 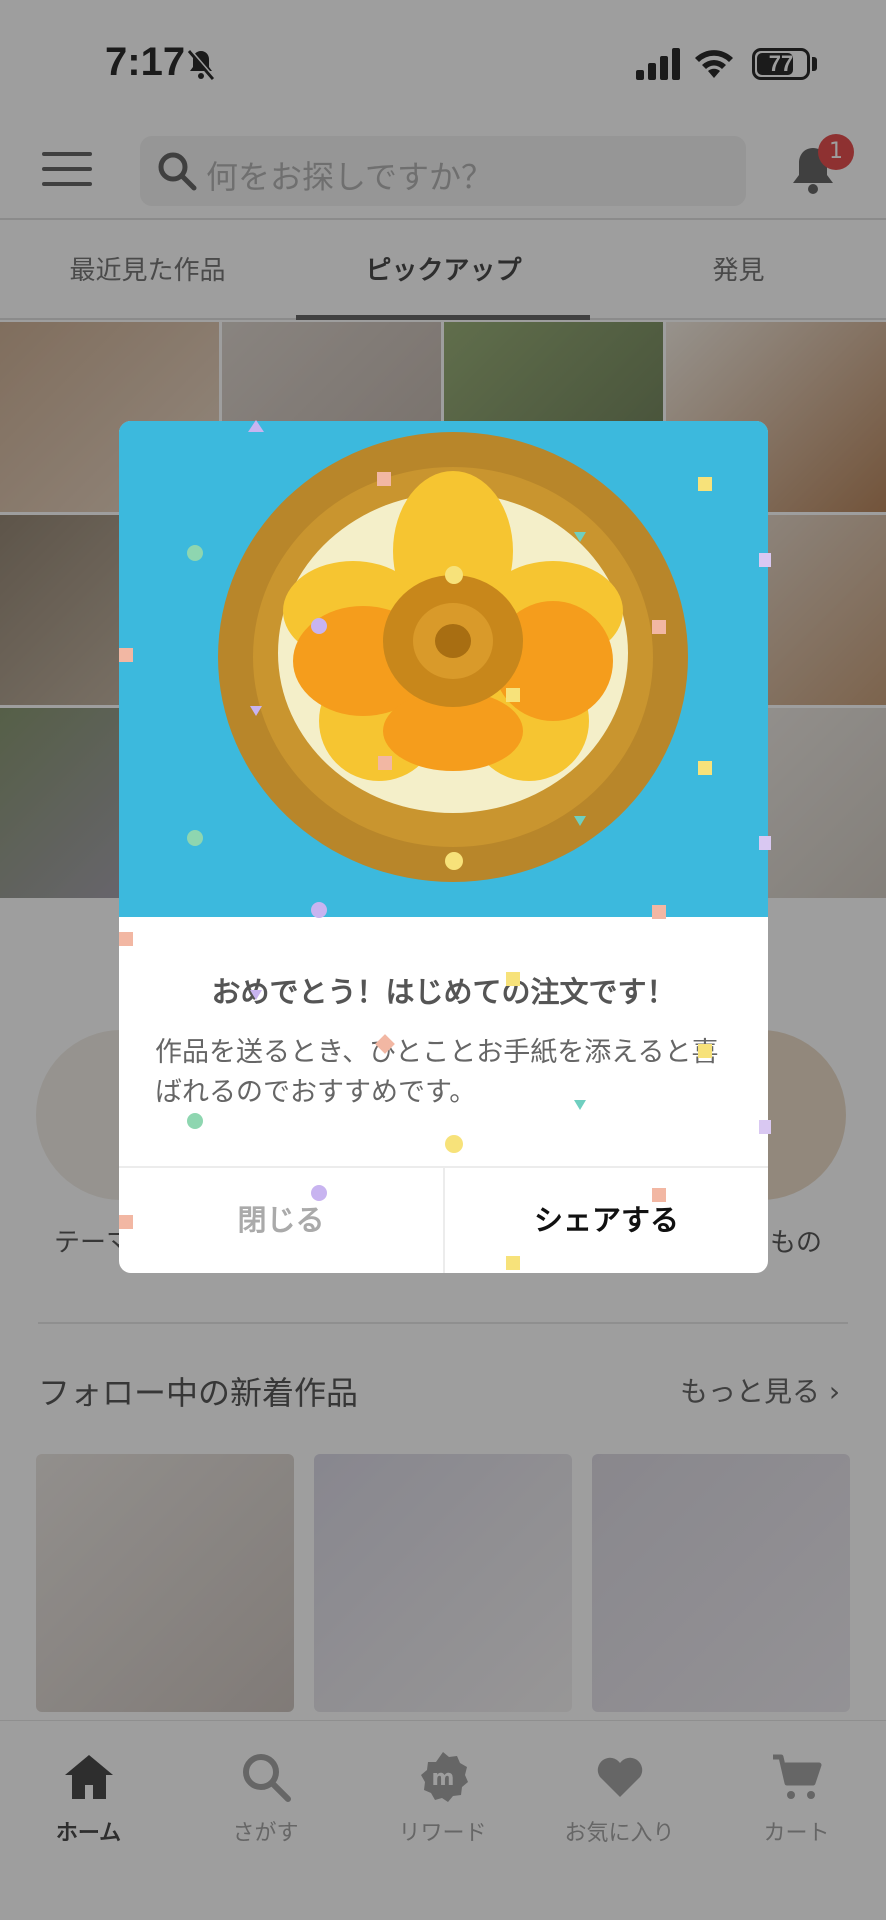 I want to click on dialog-message: 作品を送るとき、ひとことお手紙を添えると喜ばれるのでおすすめです。, so click(x=437, y=1072).